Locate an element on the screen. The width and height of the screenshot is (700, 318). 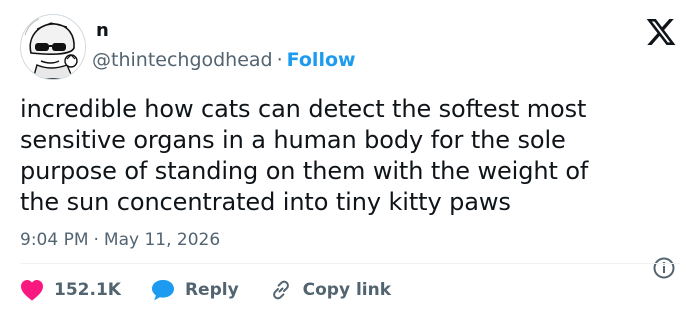
divider is located at coordinates (350, 263).